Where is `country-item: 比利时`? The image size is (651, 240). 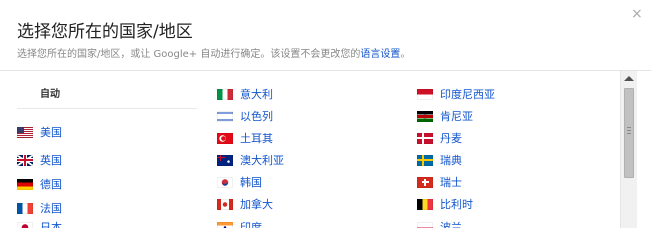
country-item: 比利时 is located at coordinates (445, 204).